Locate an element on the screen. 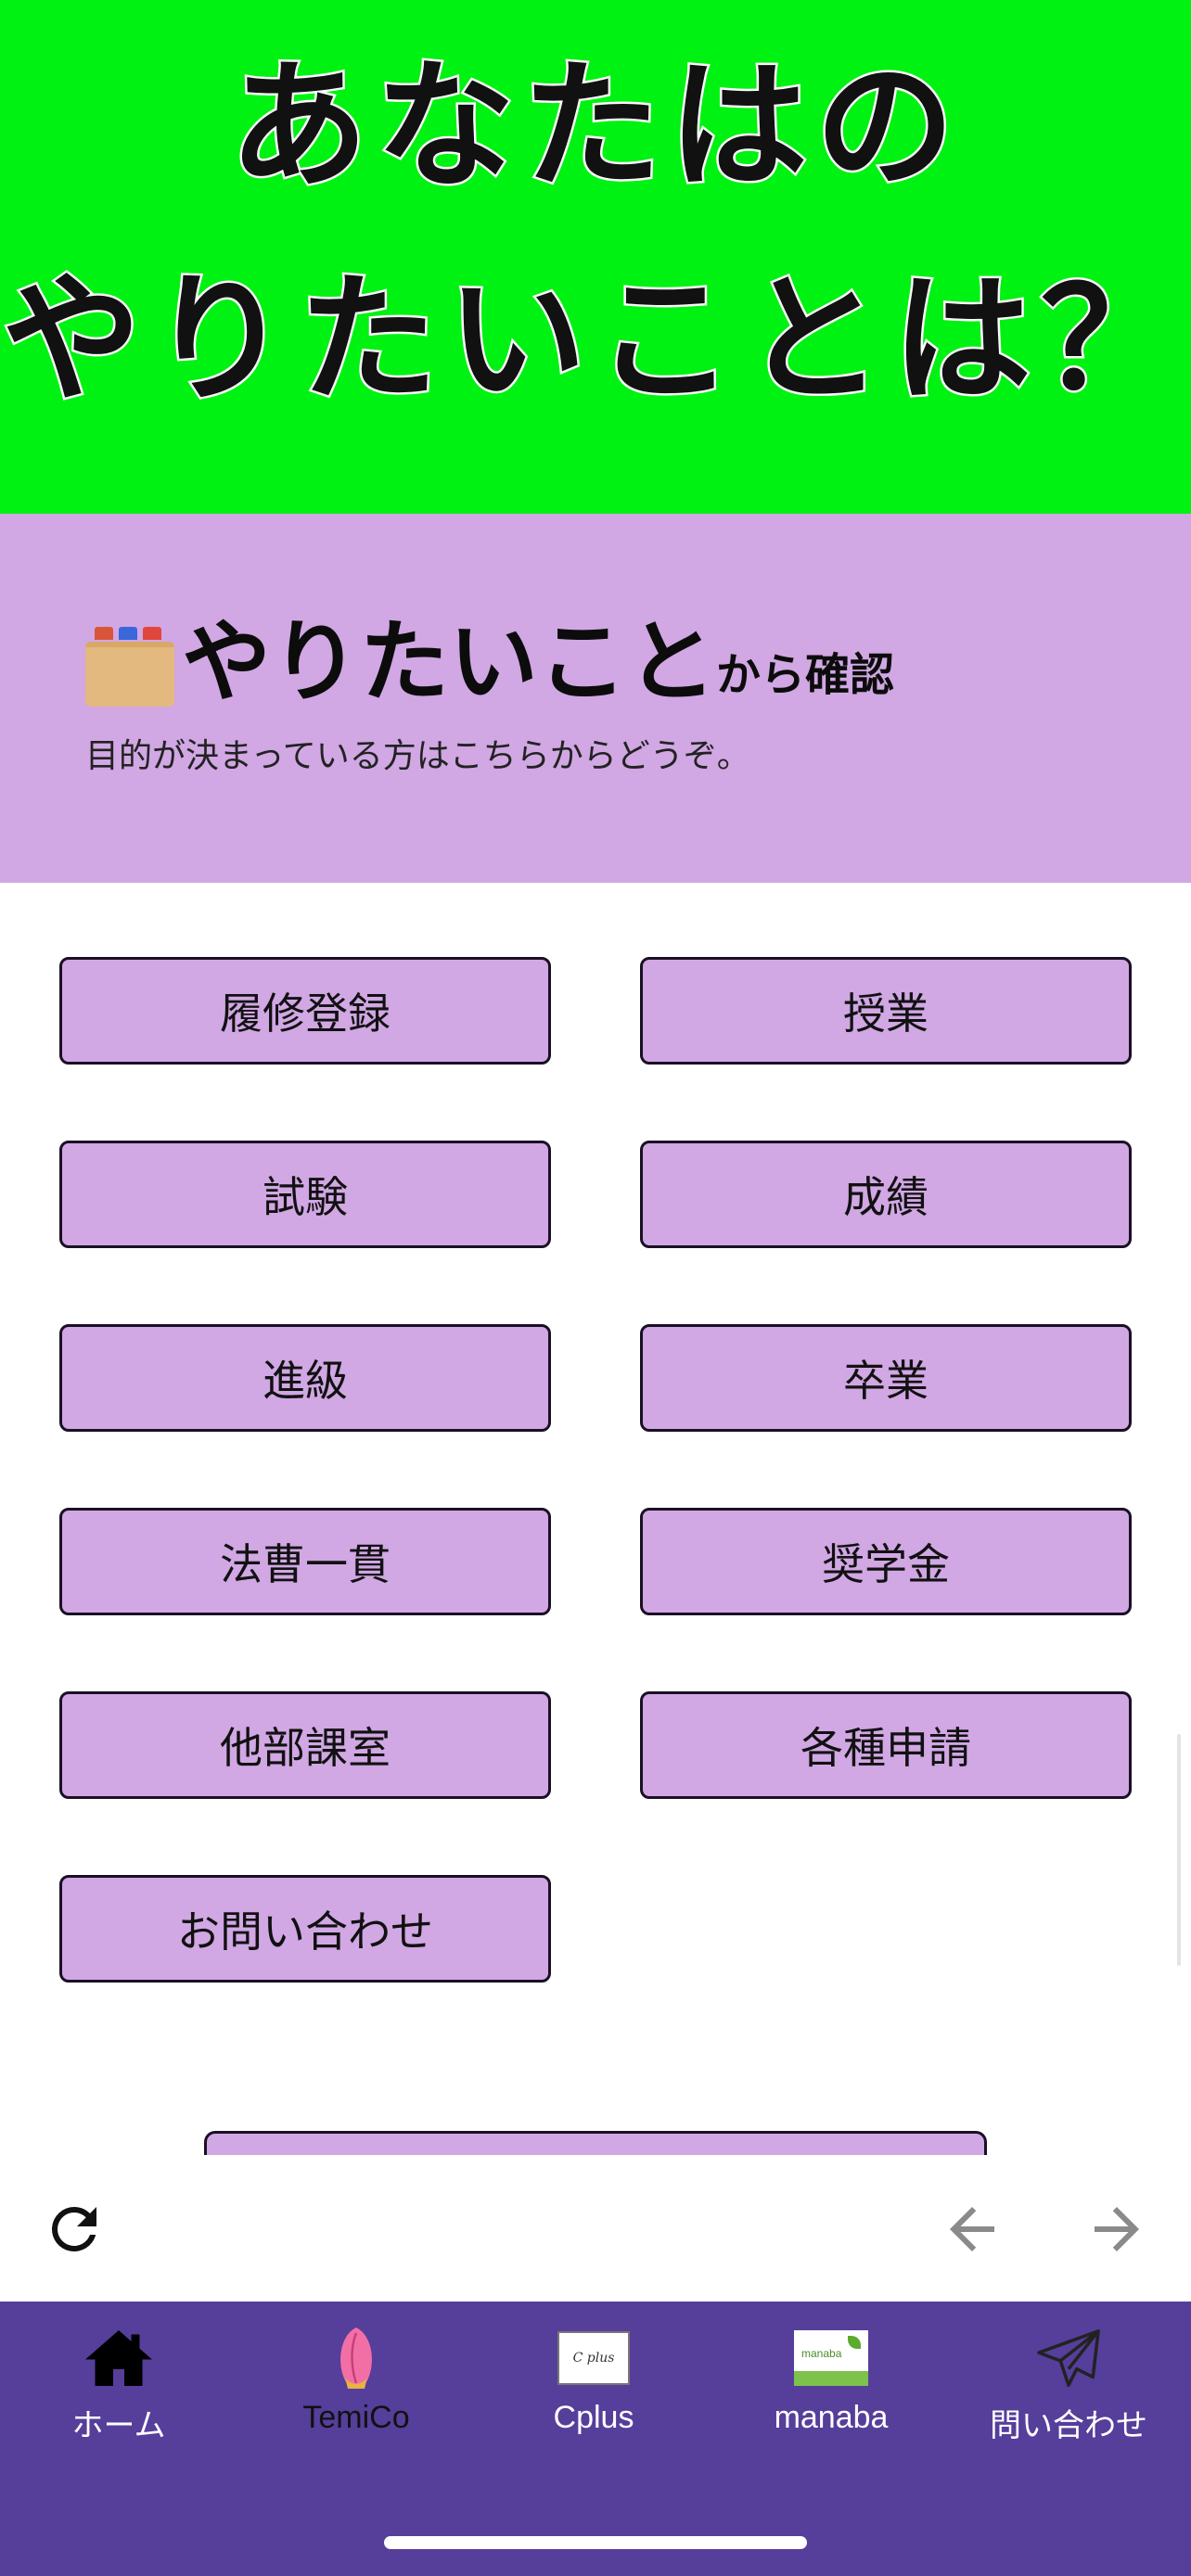  tab-label-contact: 問い合わせ is located at coordinates (1068, 2425).